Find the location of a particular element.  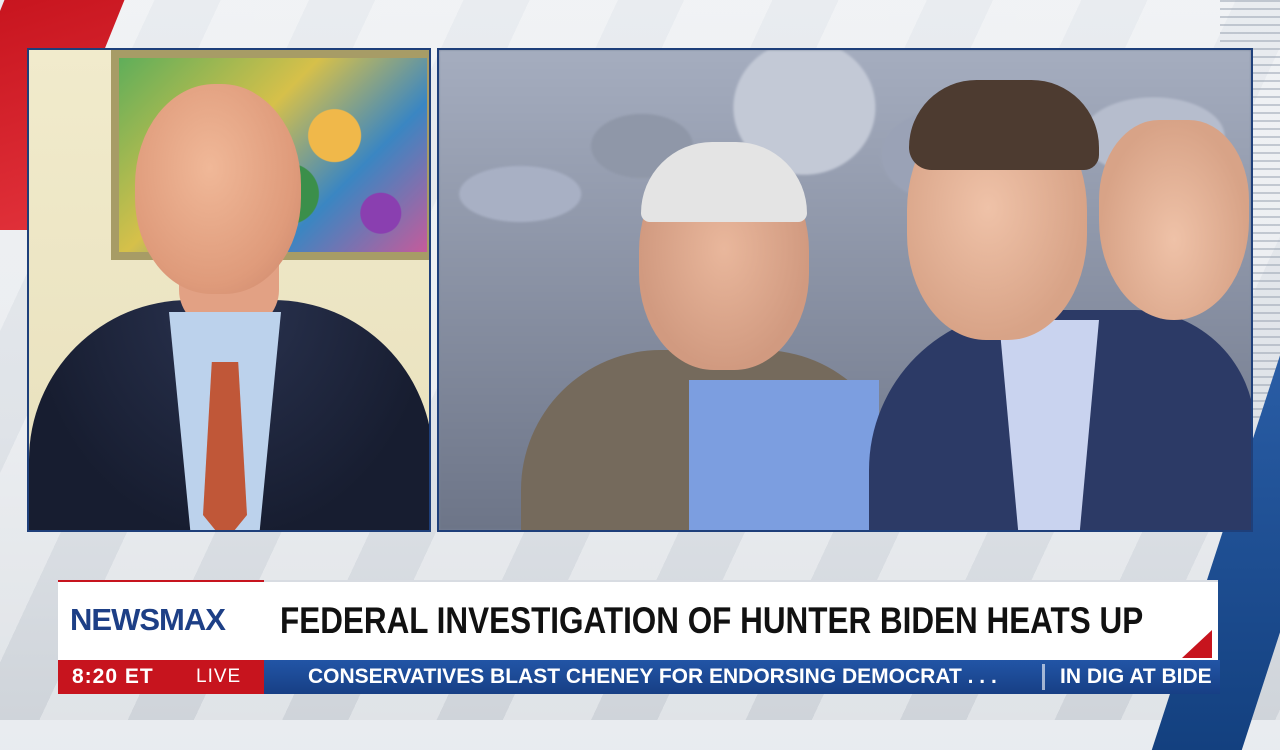

time-label: 8:20 ET is located at coordinates (113, 676).